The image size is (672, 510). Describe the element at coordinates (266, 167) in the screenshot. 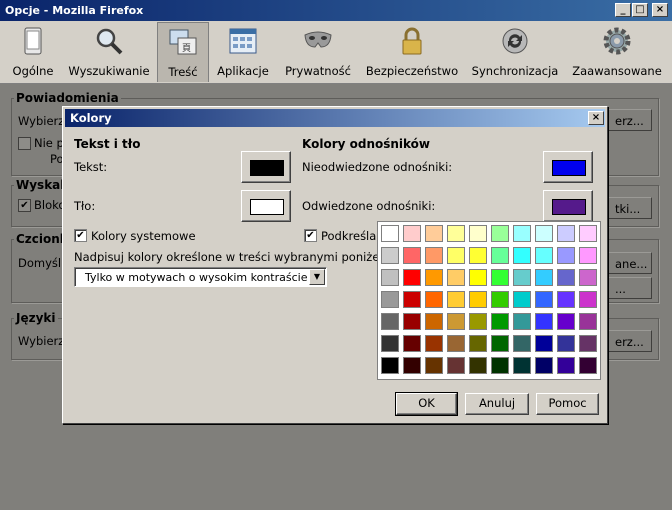

I see `text-color-button` at that location.